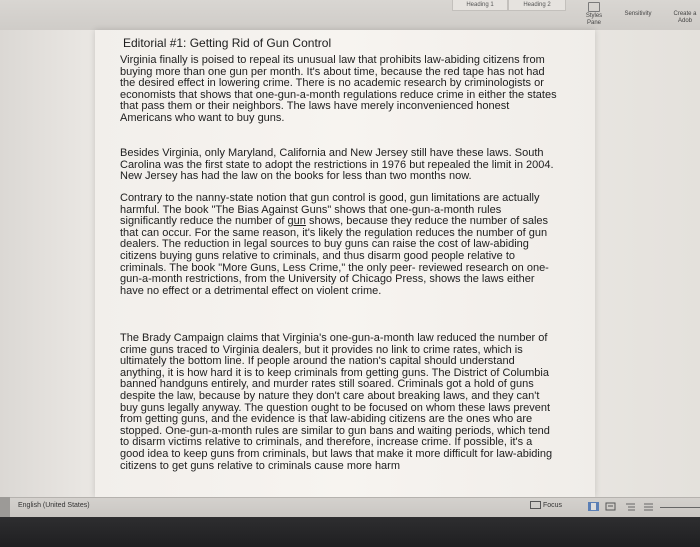  Describe the element at coordinates (553, 505) in the screenshot. I see `focus-label: Focus` at that location.